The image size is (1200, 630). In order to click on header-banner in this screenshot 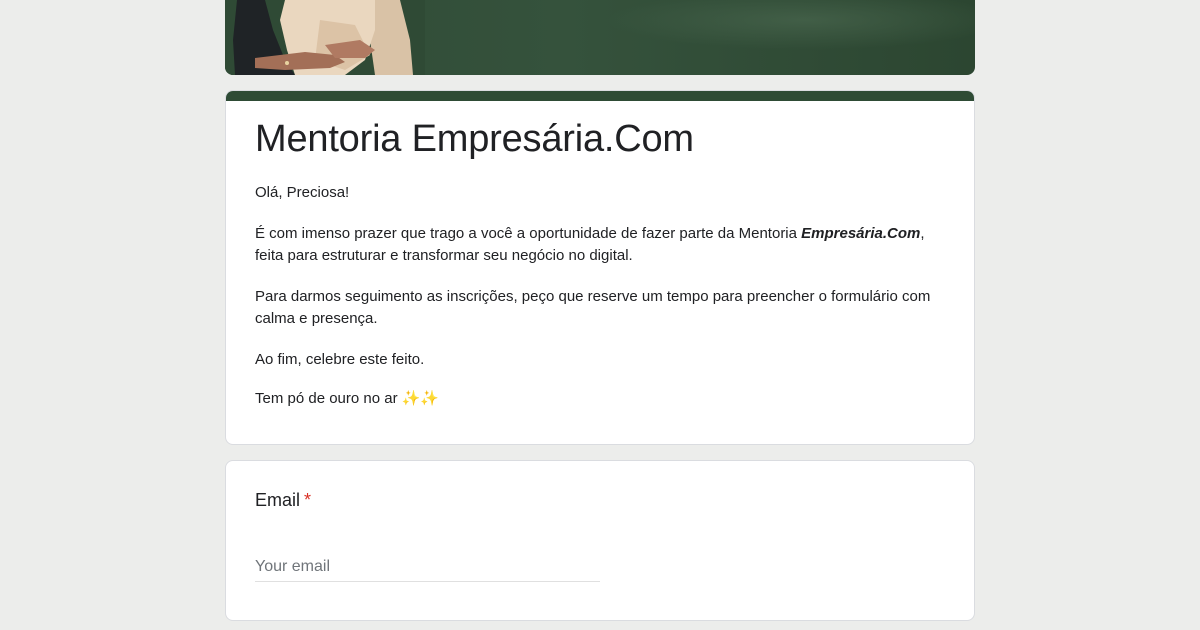, I will do `click(600, 37)`.